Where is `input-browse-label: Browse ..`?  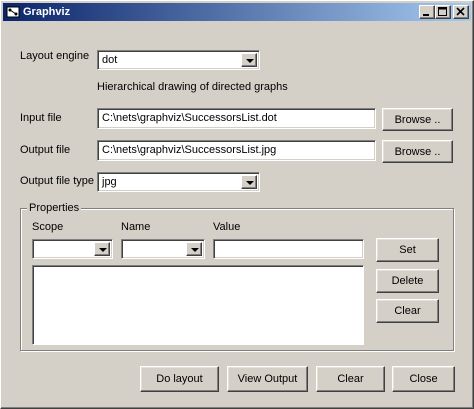 input-browse-label: Browse .. is located at coordinates (417, 119).